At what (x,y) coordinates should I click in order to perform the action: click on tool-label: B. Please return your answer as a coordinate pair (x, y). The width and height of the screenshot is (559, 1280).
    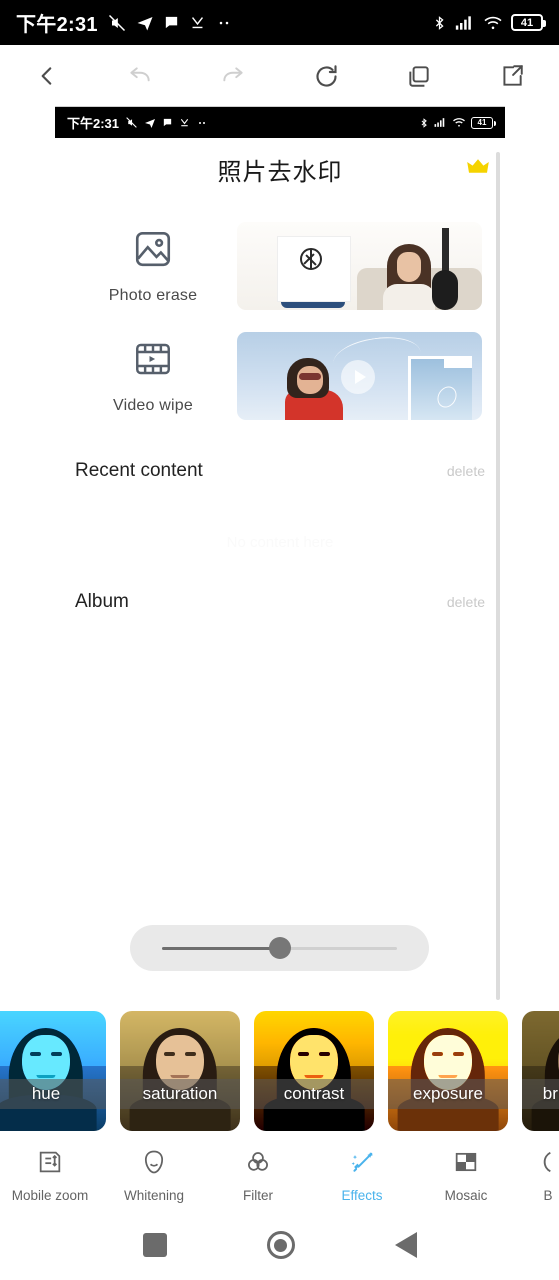
    Looking at the image, I should click on (548, 1195).